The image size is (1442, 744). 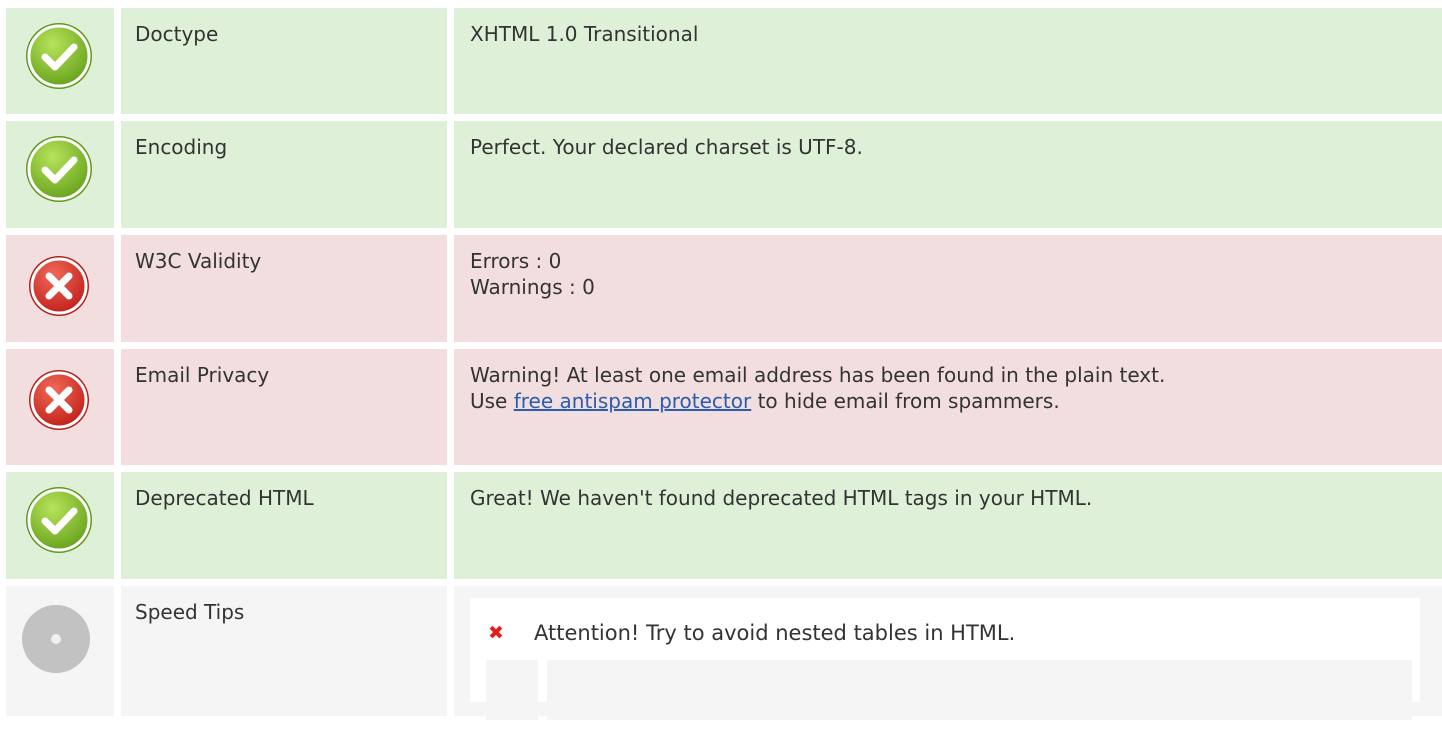 What do you see at coordinates (516, 261) in the screenshot?
I see `result-value-line: Errors : 0` at bounding box center [516, 261].